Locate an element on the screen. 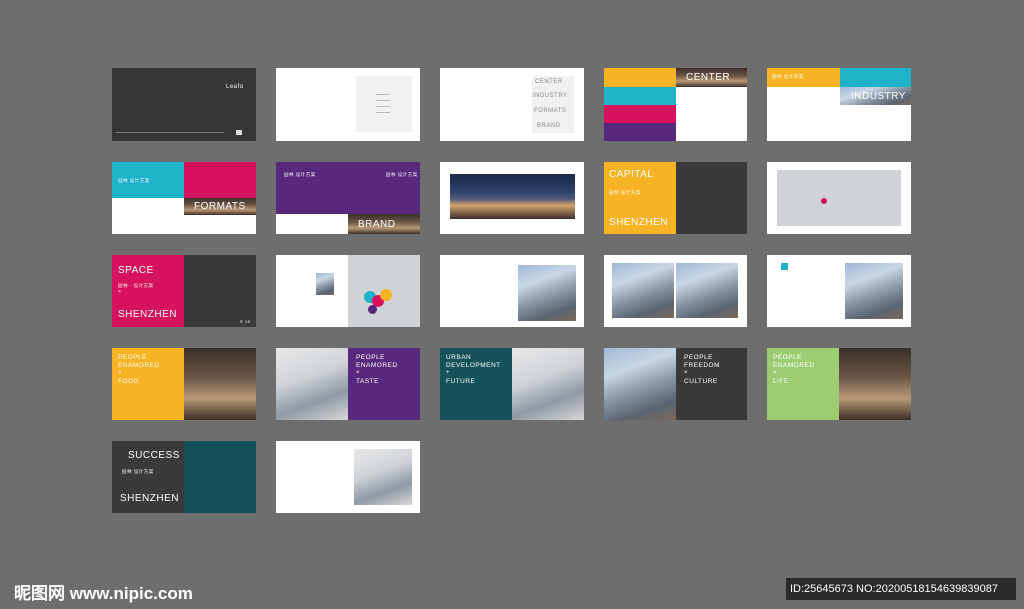 Image resolution: width=1024 pixels, height=609 pixels. page-street is located at coordinates (675, 291).